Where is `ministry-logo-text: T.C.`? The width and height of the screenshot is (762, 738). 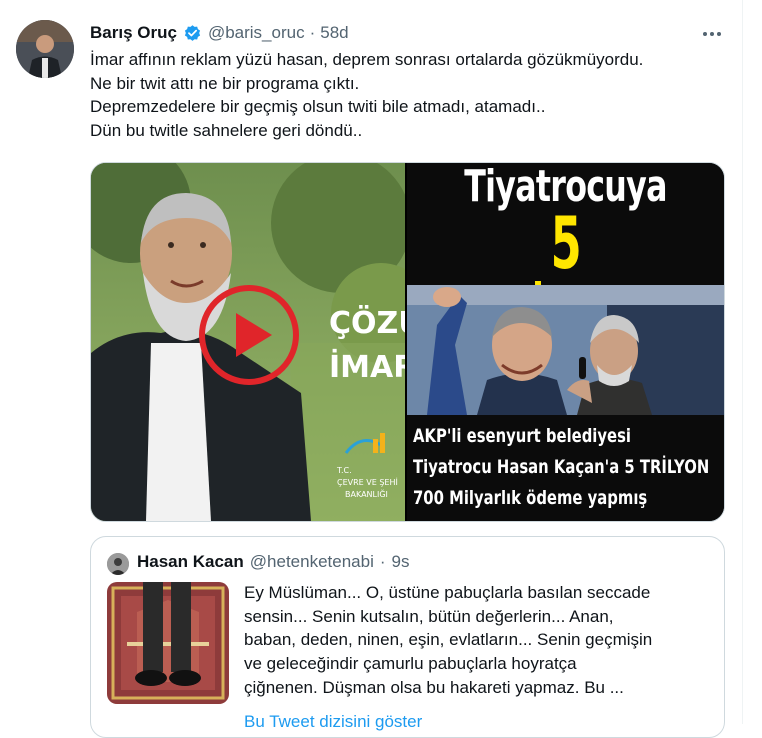
ministry-logo-text: T.C. is located at coordinates (344, 470).